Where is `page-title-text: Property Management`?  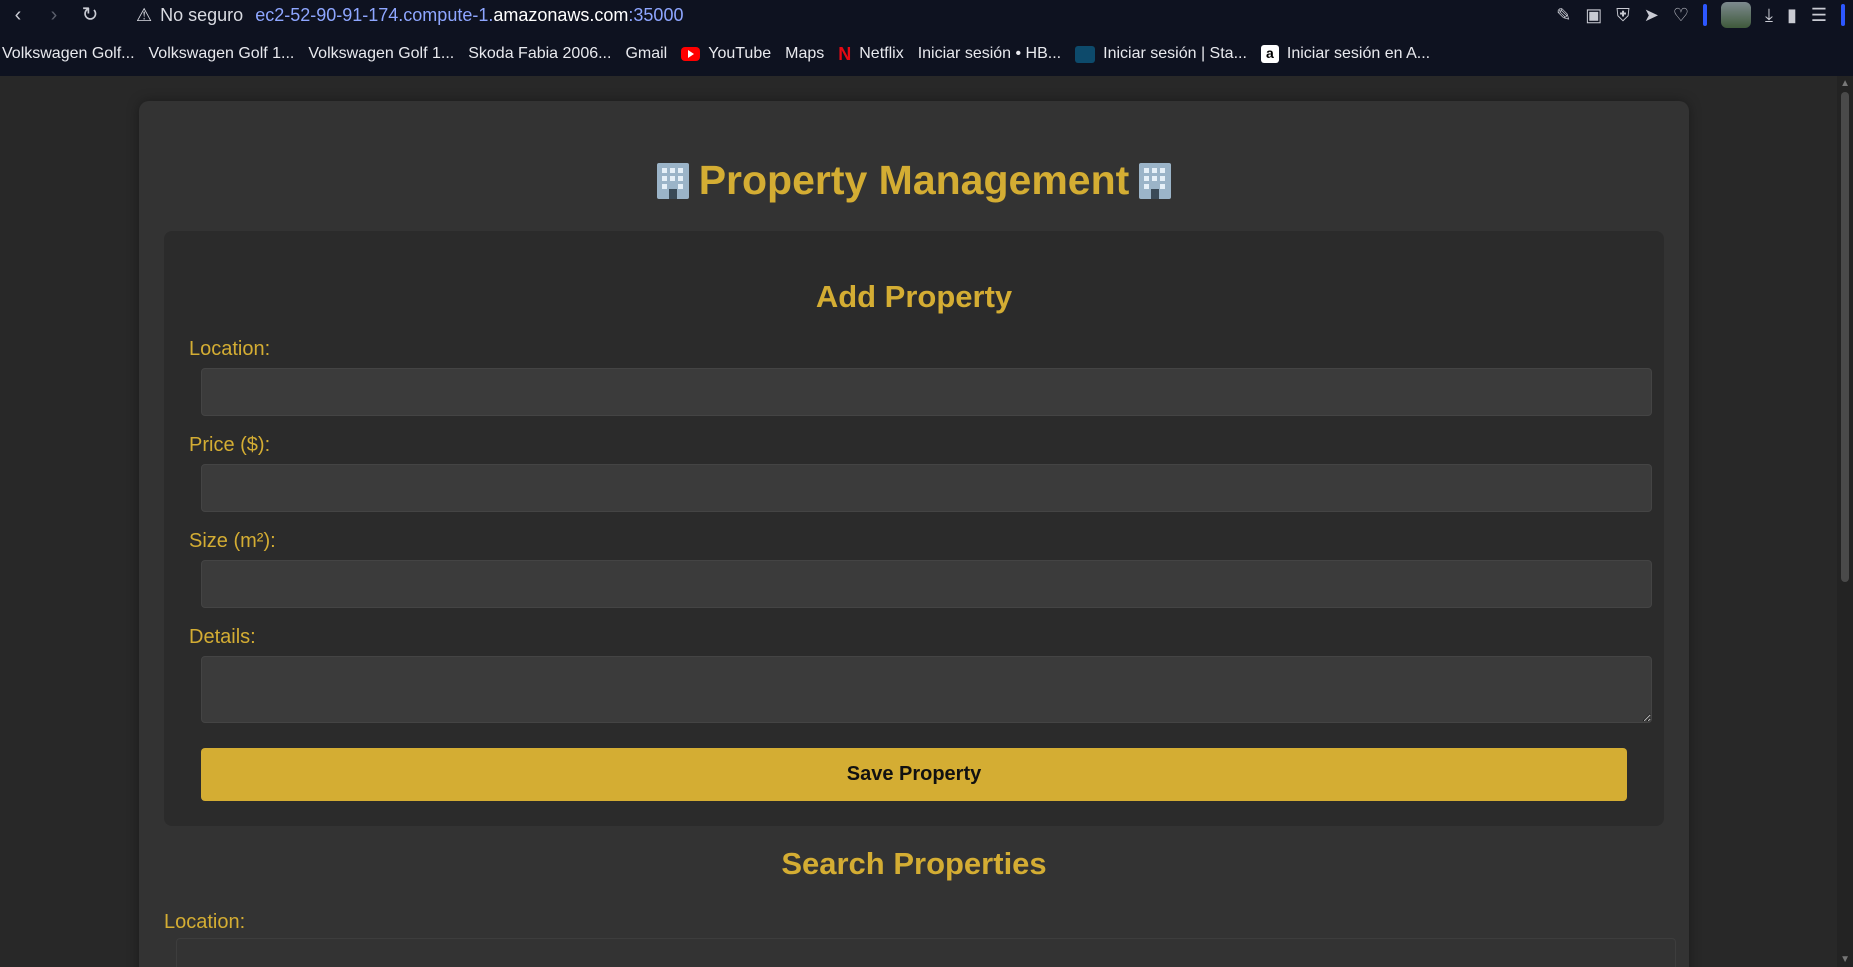
page-title-text: Property Management is located at coordinates (914, 180).